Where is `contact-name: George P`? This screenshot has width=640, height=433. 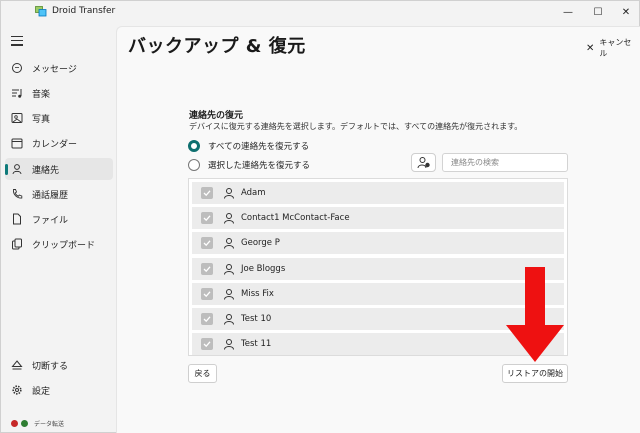 contact-name: George P is located at coordinates (260, 243).